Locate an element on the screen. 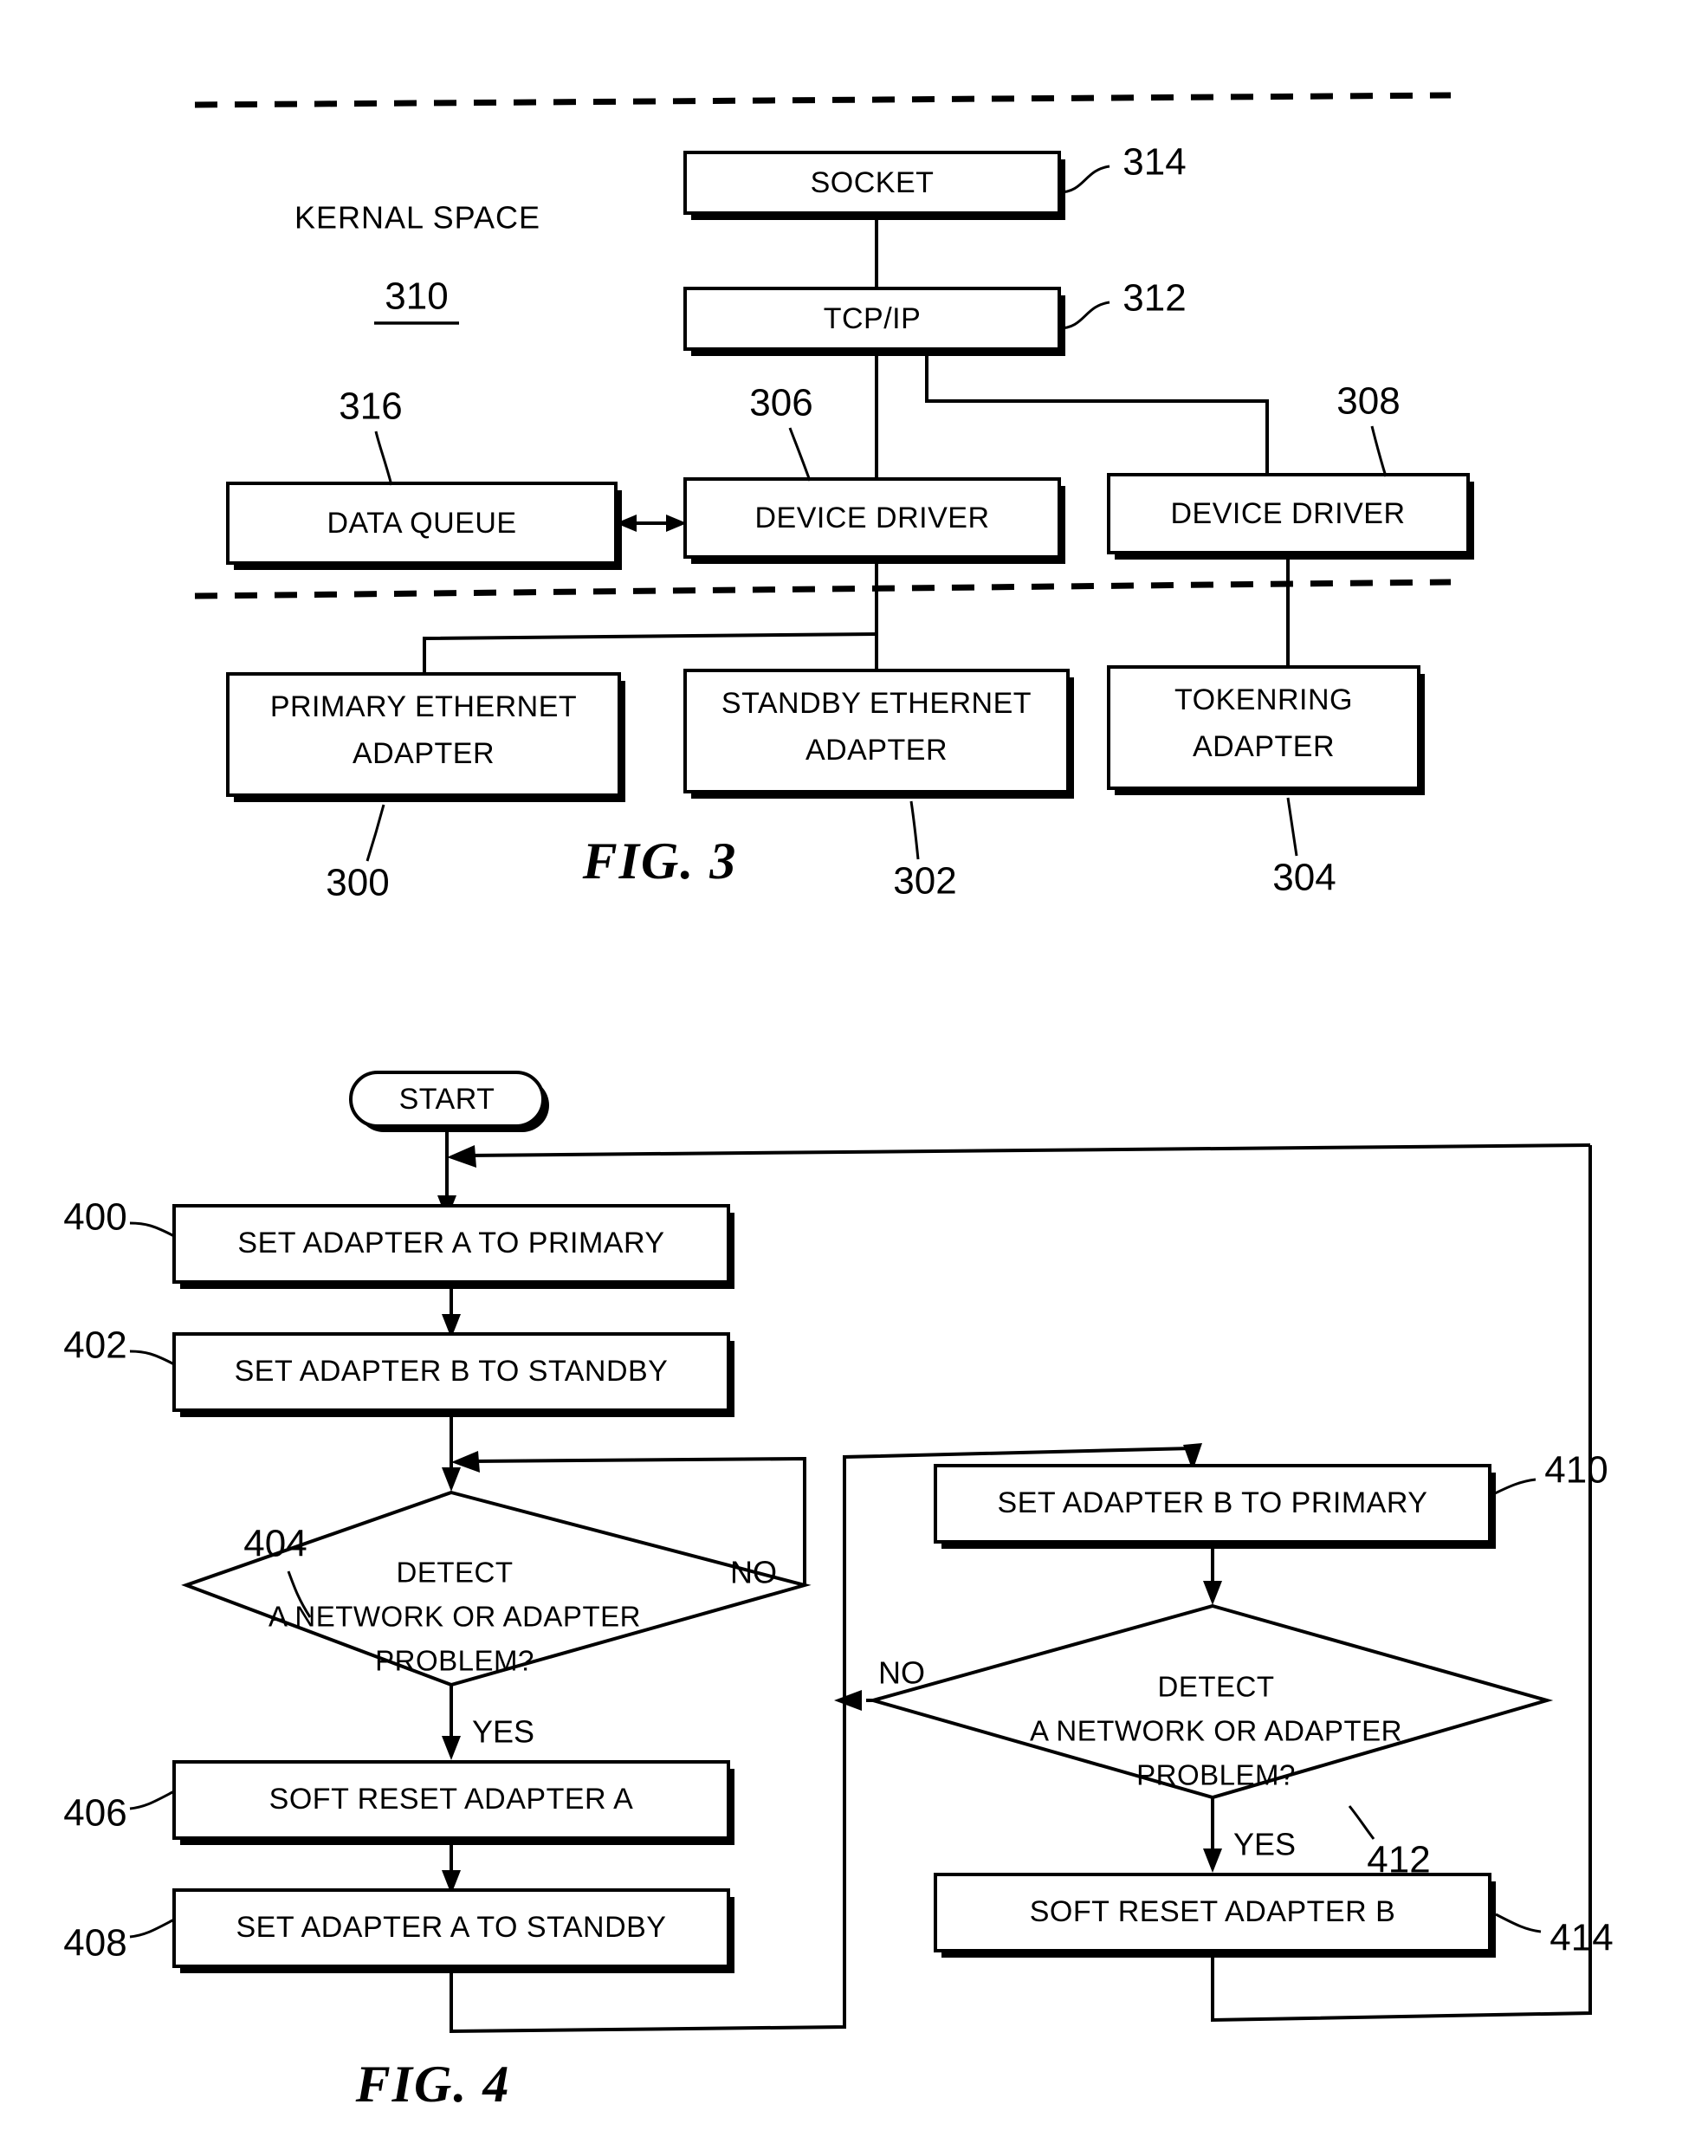  step-408-ref: 408 is located at coordinates (94, 1943).